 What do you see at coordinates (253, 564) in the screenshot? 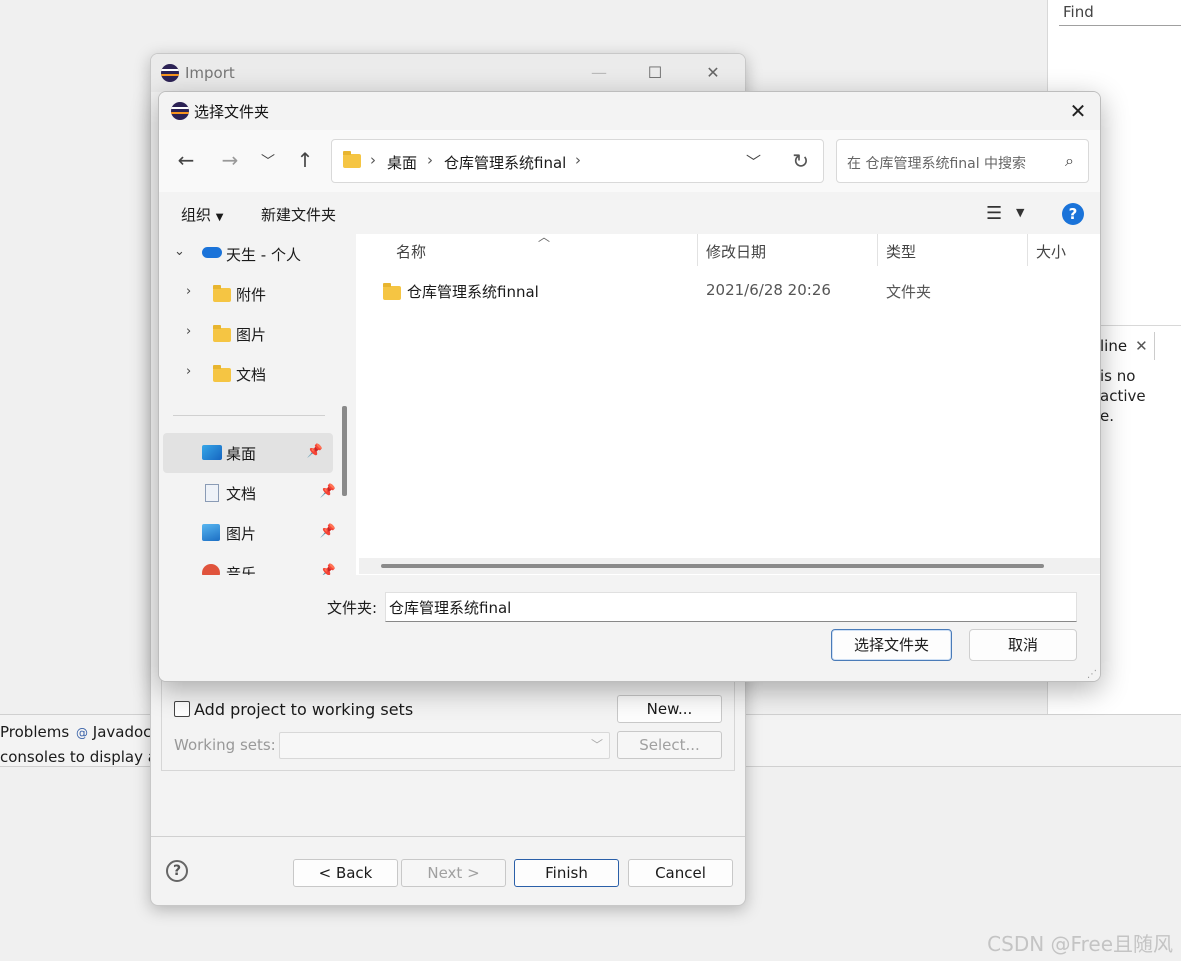
I see `sidebar-item-music: 音乐 📌` at bounding box center [253, 564].